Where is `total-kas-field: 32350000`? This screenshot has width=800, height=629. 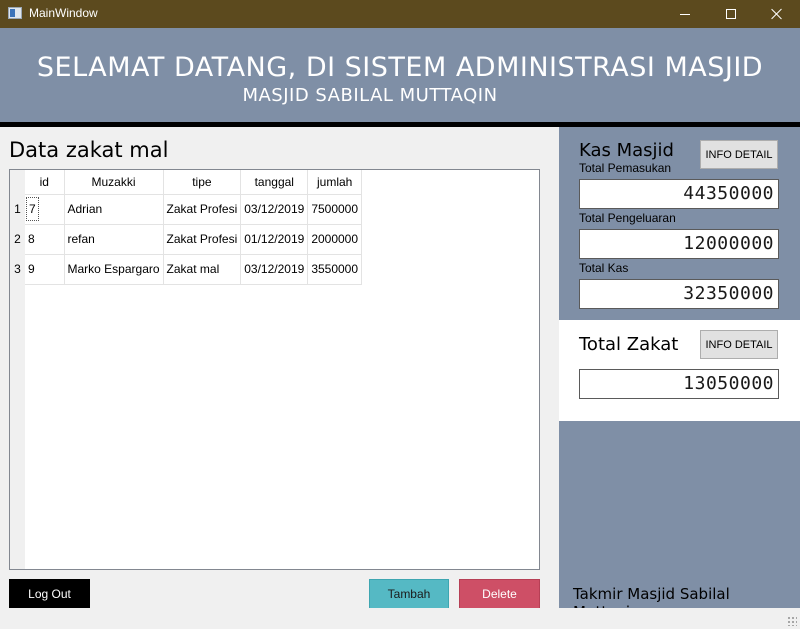 total-kas-field: 32350000 is located at coordinates (679, 294).